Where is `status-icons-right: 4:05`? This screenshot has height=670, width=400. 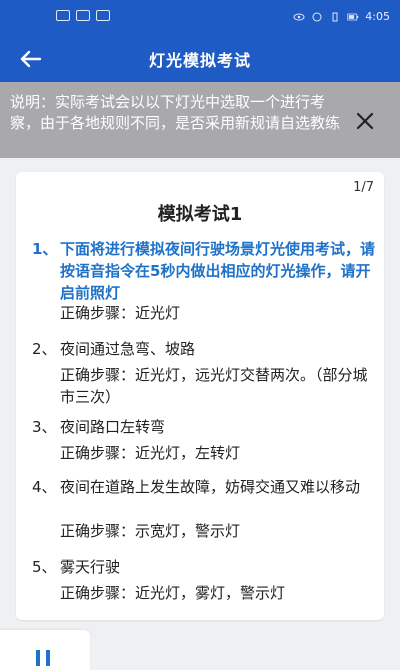
status-icons-right: 4:05 is located at coordinates (341, 16).